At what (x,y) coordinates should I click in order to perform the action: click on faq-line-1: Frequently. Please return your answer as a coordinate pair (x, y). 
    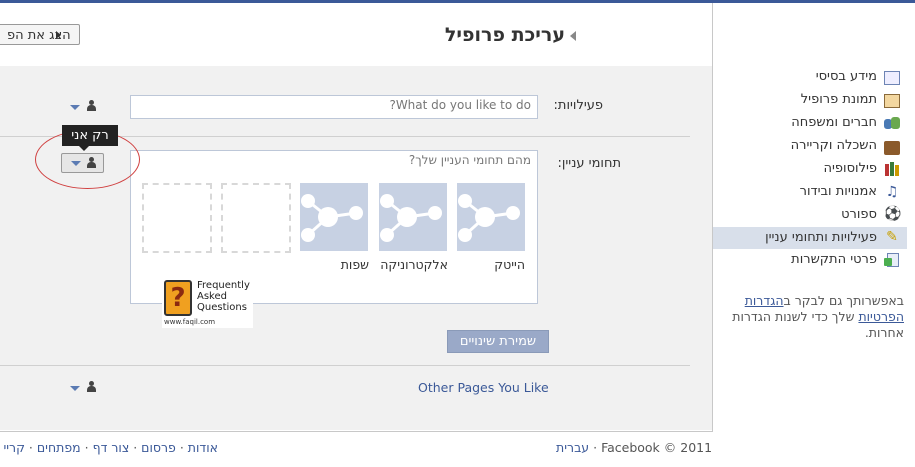
    Looking at the image, I should click on (223, 285).